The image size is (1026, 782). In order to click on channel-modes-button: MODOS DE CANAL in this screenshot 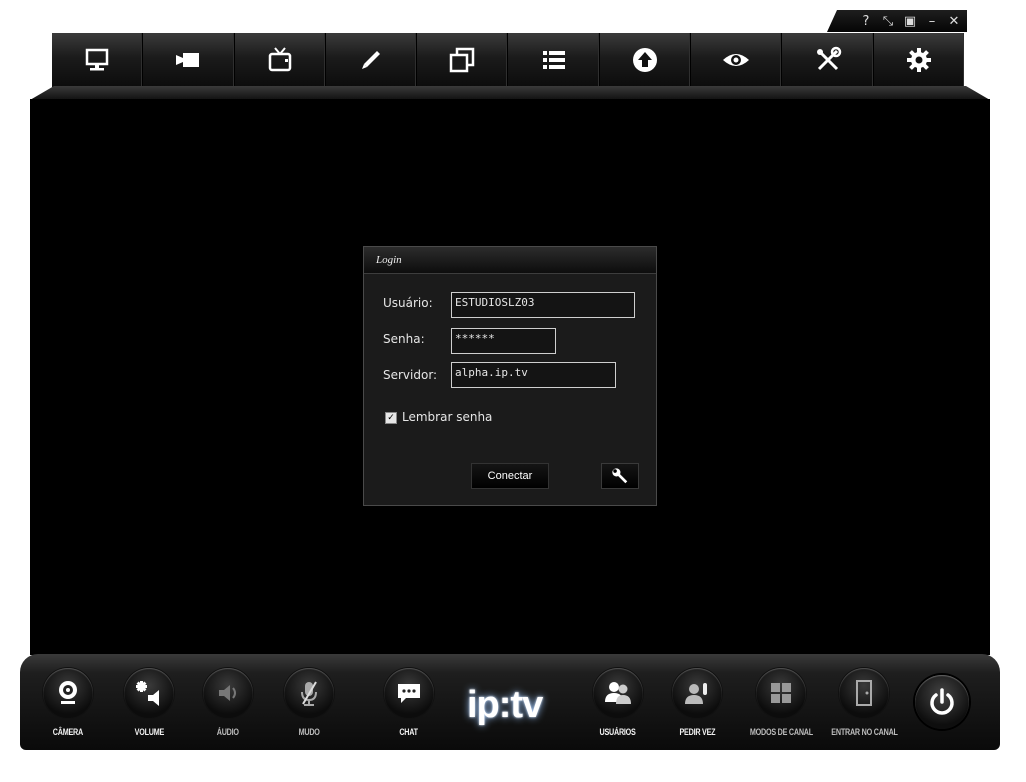, I will do `click(781, 708)`.